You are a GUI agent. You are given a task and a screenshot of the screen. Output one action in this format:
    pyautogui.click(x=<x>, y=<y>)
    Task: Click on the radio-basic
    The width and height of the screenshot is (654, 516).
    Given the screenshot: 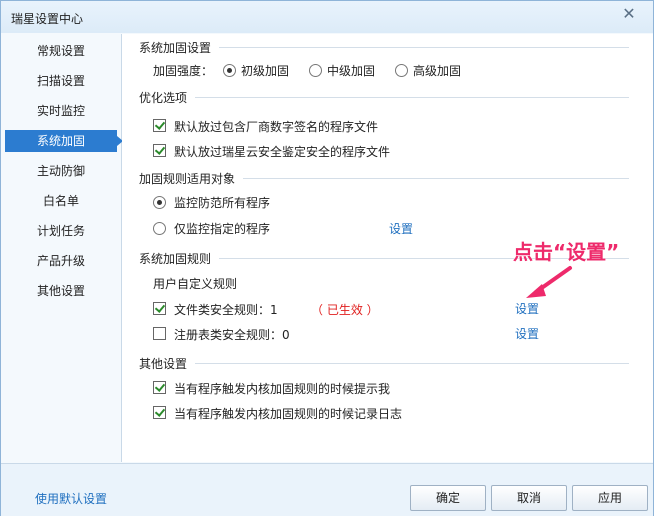 What is the action you would take?
    pyautogui.click(x=229, y=70)
    